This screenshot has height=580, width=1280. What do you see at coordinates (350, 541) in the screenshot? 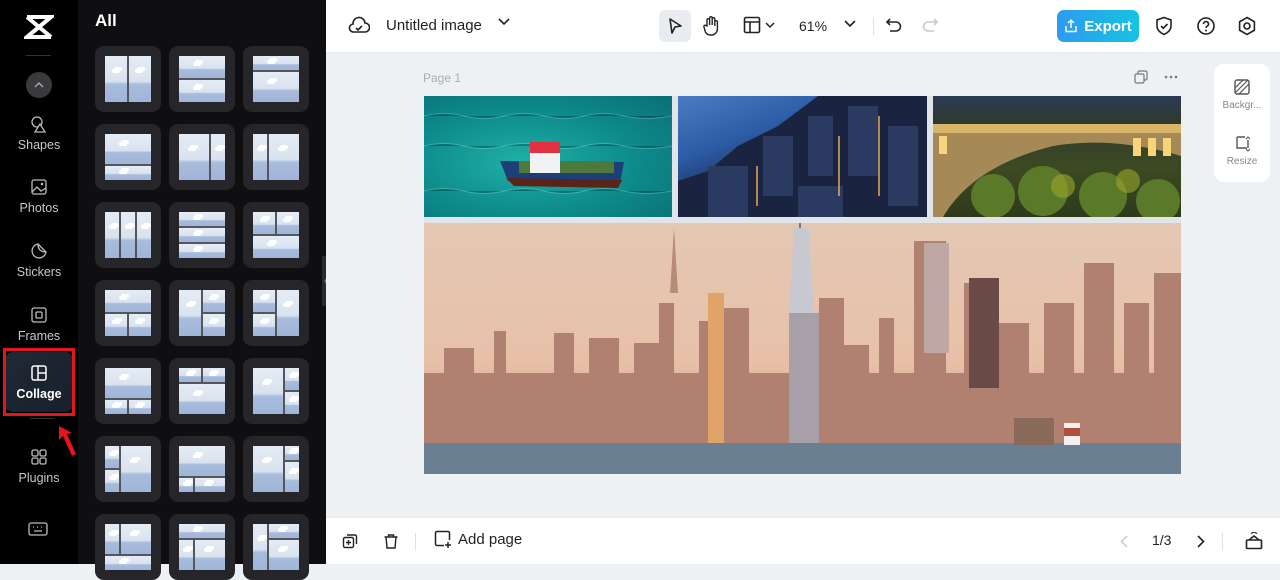
I see `duplicate-page-button` at bounding box center [350, 541].